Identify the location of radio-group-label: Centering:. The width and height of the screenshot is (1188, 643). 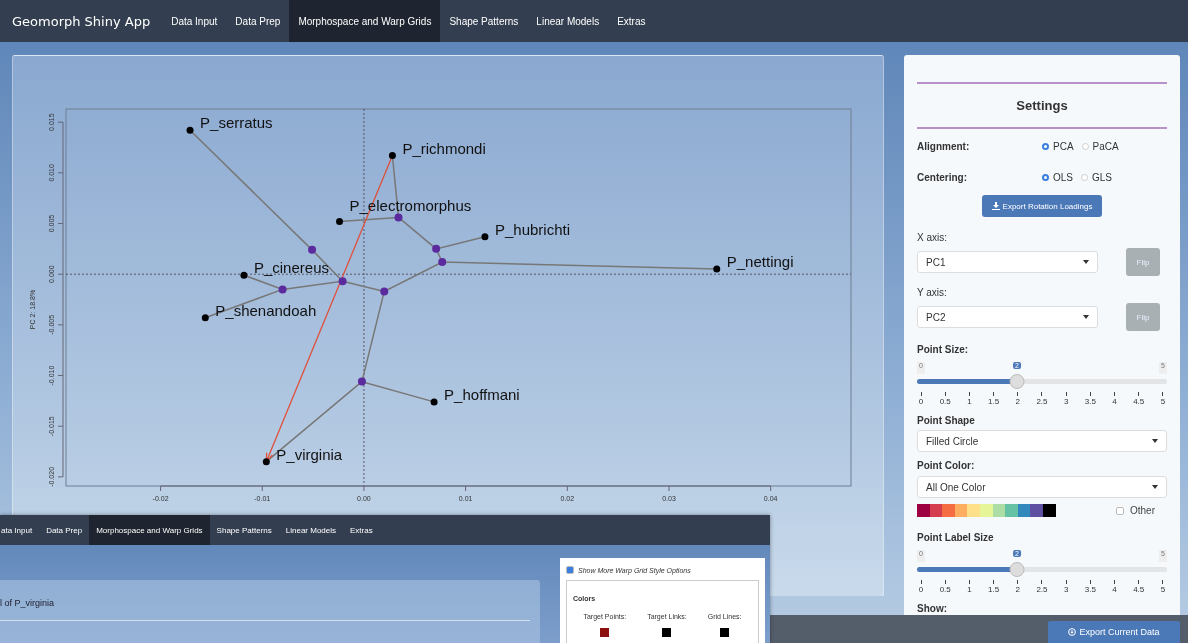
(942, 177).